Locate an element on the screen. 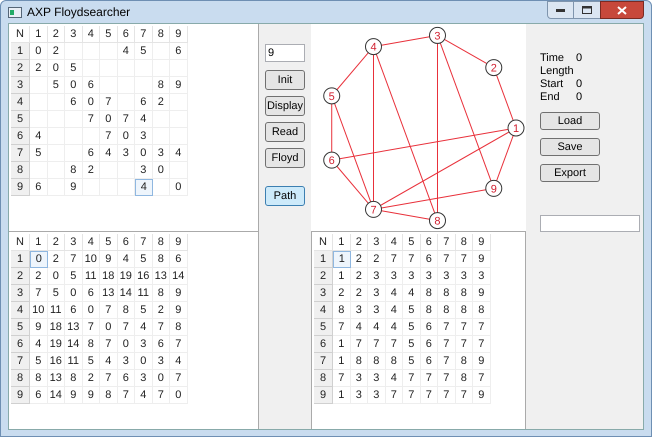 The height and width of the screenshot is (437, 652). close-icon is located at coordinates (622, 10).